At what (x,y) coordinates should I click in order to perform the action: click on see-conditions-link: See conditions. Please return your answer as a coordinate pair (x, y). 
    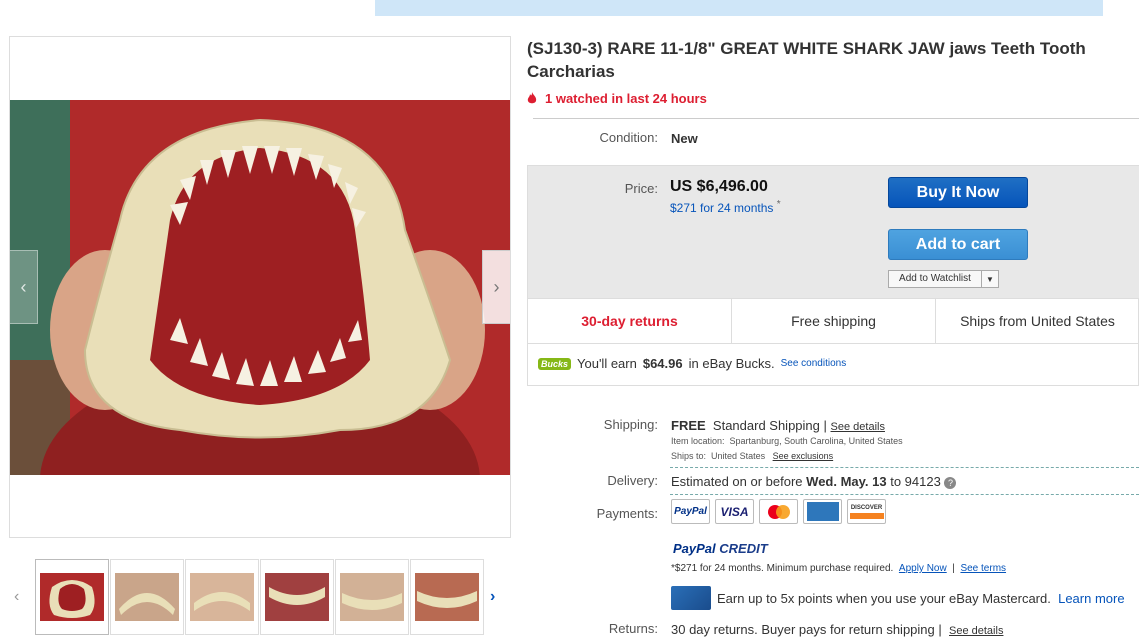
    Looking at the image, I should click on (814, 363).